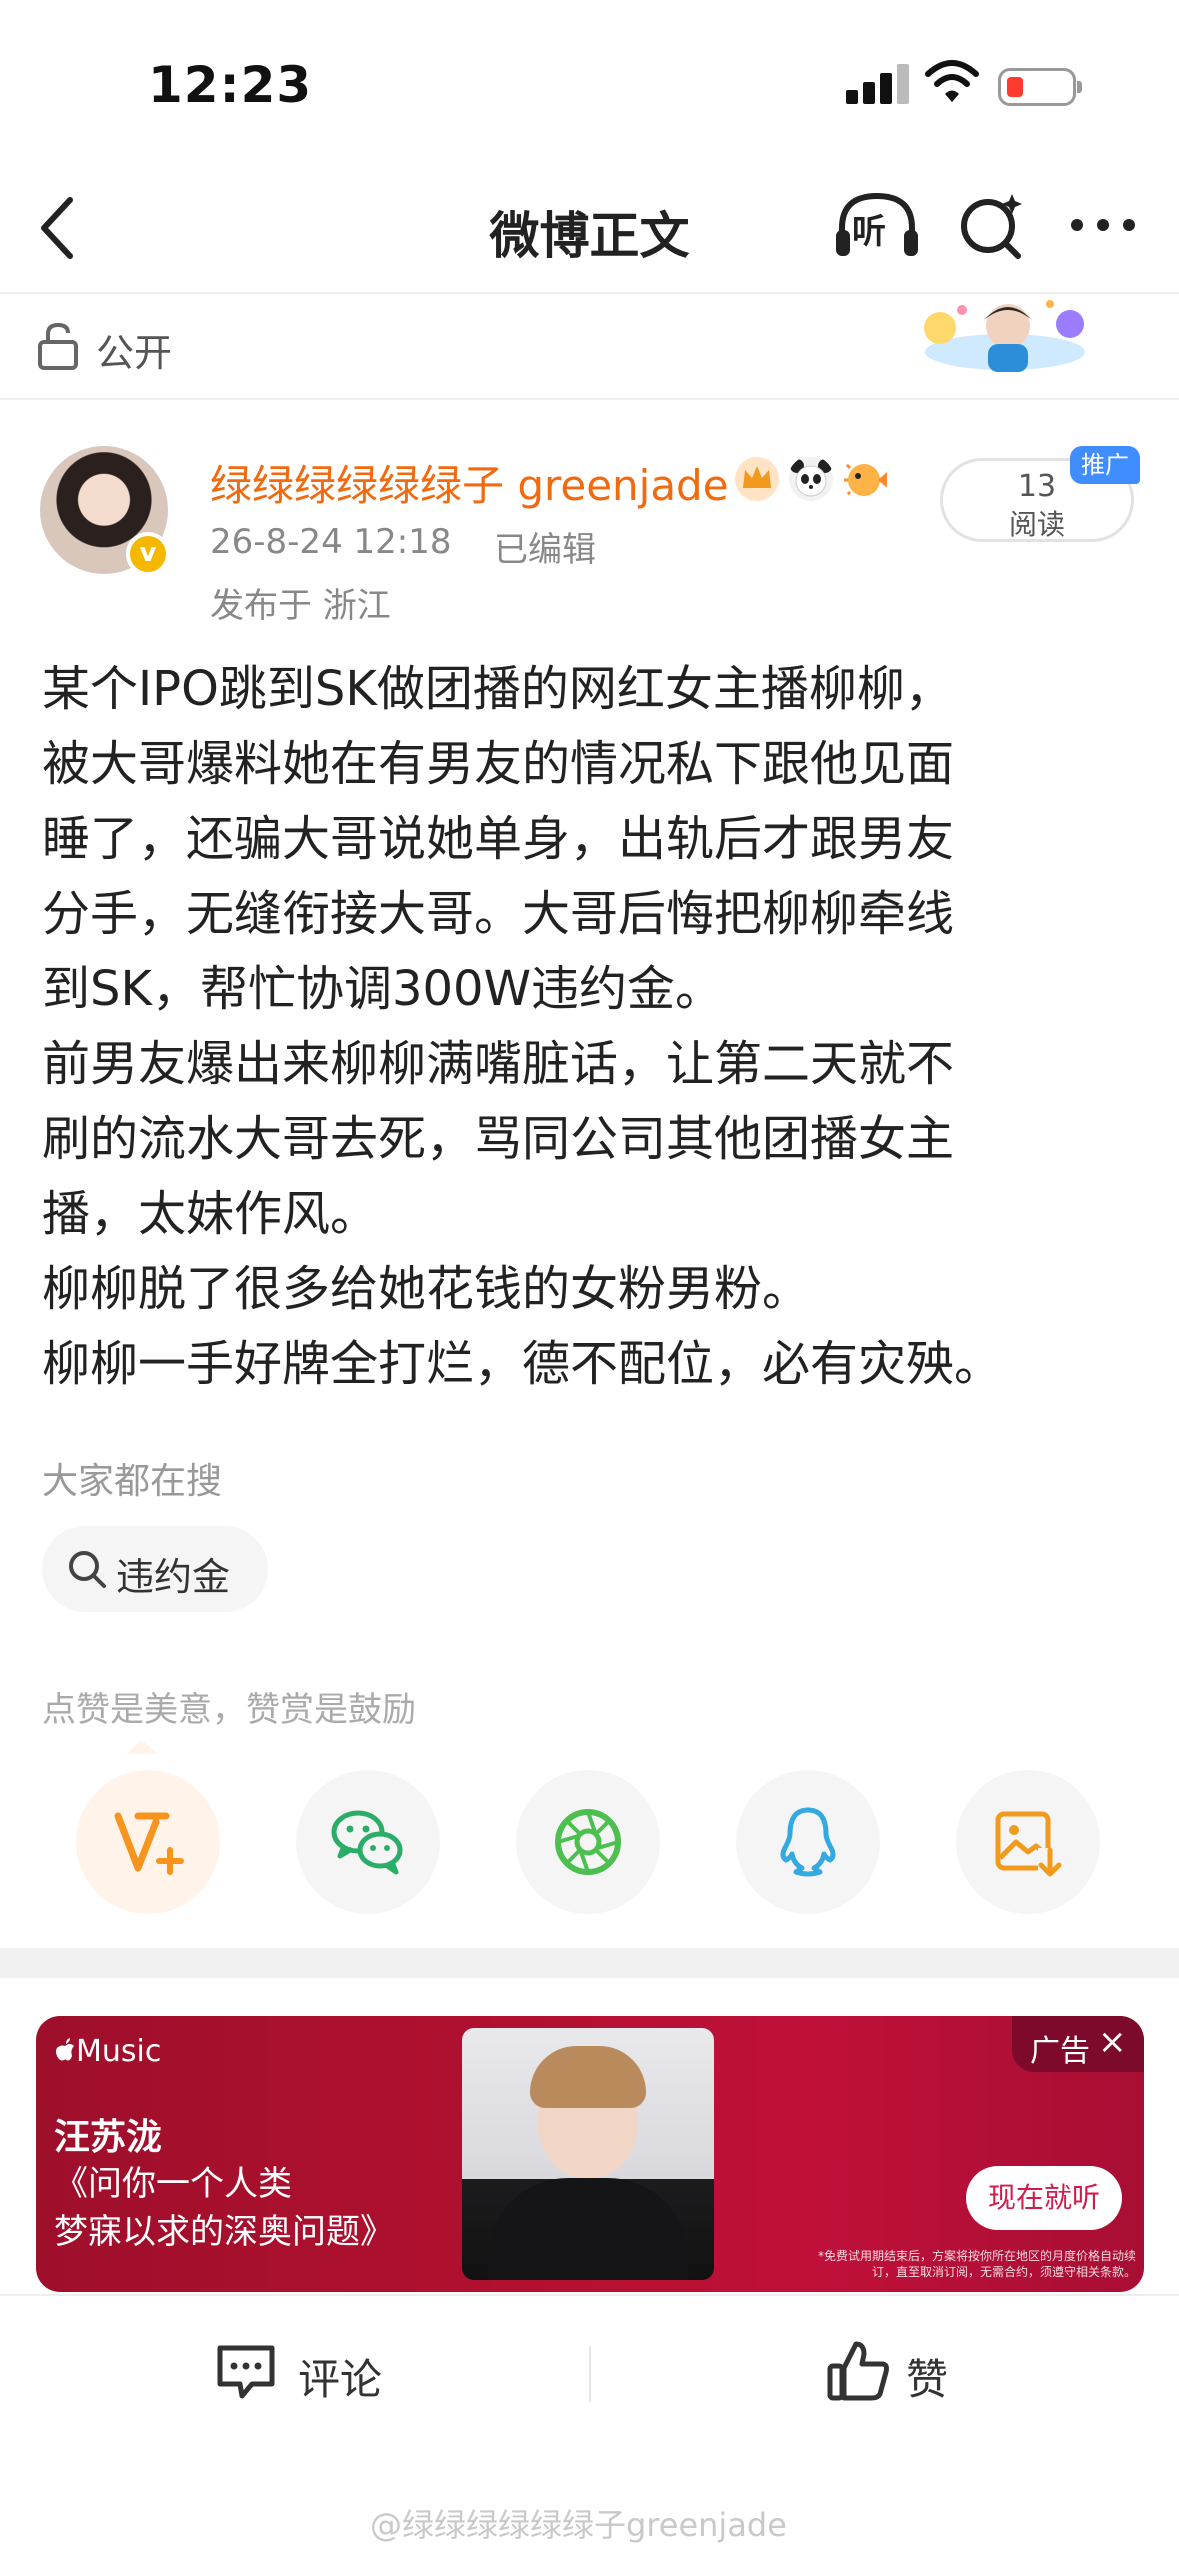 This screenshot has height=2556, width=1179. Describe the element at coordinates (1103, 225) in the screenshot. I see `more-options-icon` at that location.